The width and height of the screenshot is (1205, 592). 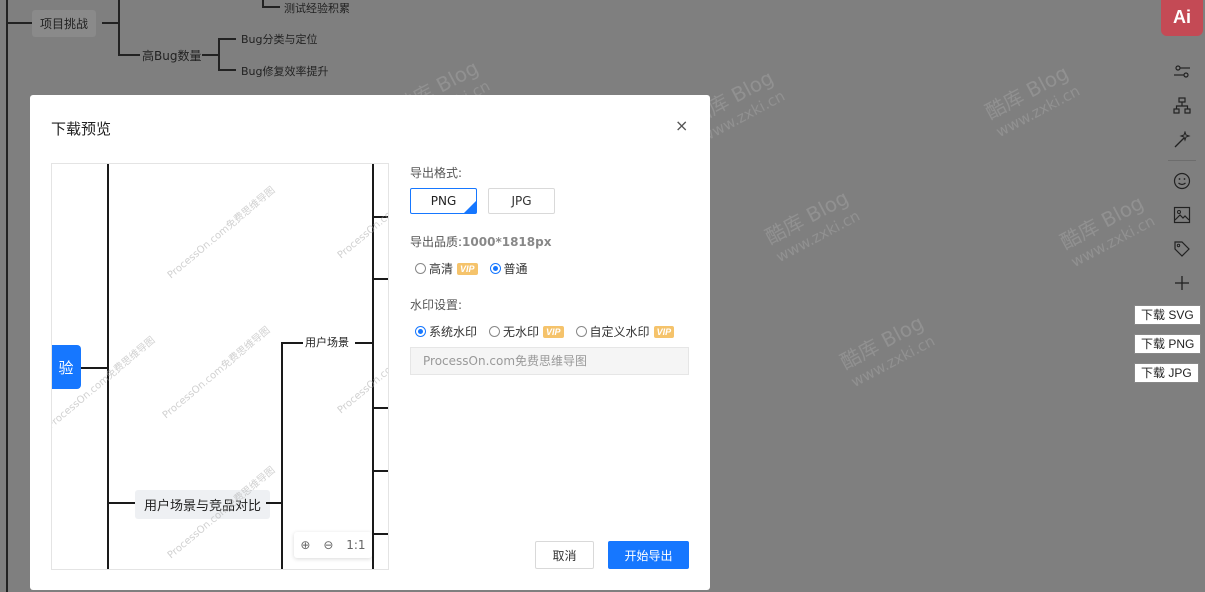 What do you see at coordinates (1182, 140) in the screenshot?
I see `magic-wand-icon` at bounding box center [1182, 140].